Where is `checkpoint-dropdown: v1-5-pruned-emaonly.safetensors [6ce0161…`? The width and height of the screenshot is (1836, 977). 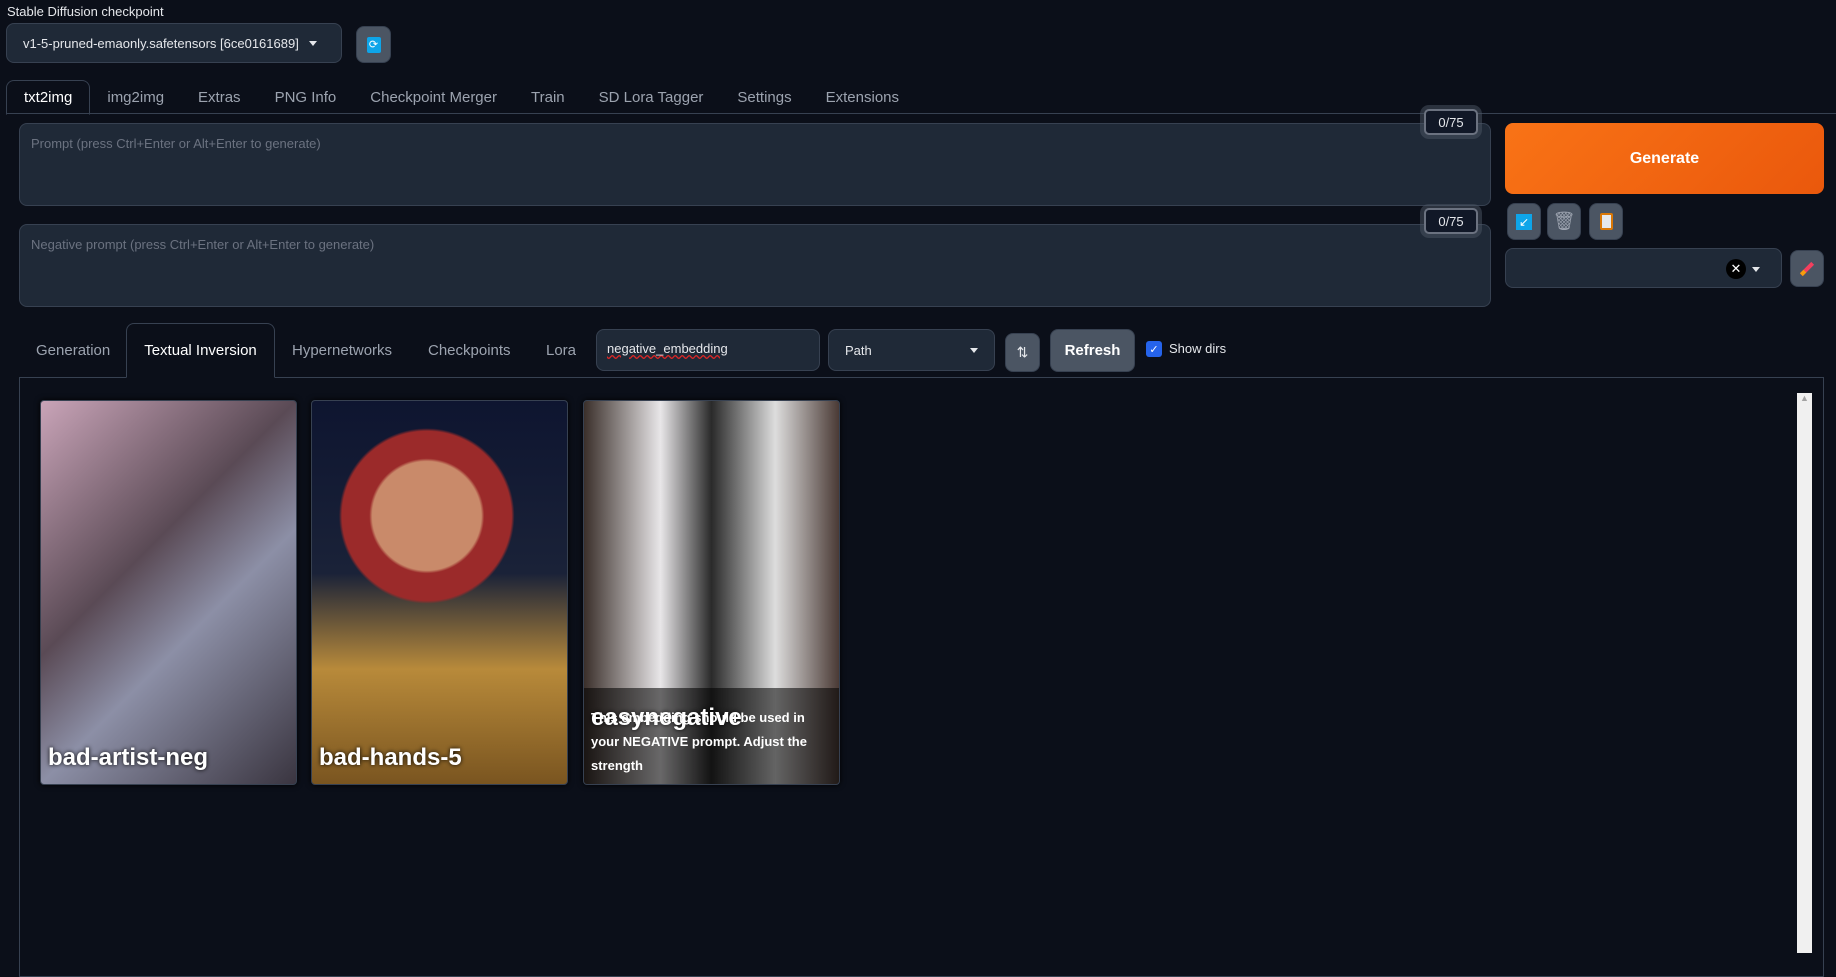
checkpoint-dropdown: v1-5-pruned-emaonly.safetensors [6ce0161… is located at coordinates (174, 43).